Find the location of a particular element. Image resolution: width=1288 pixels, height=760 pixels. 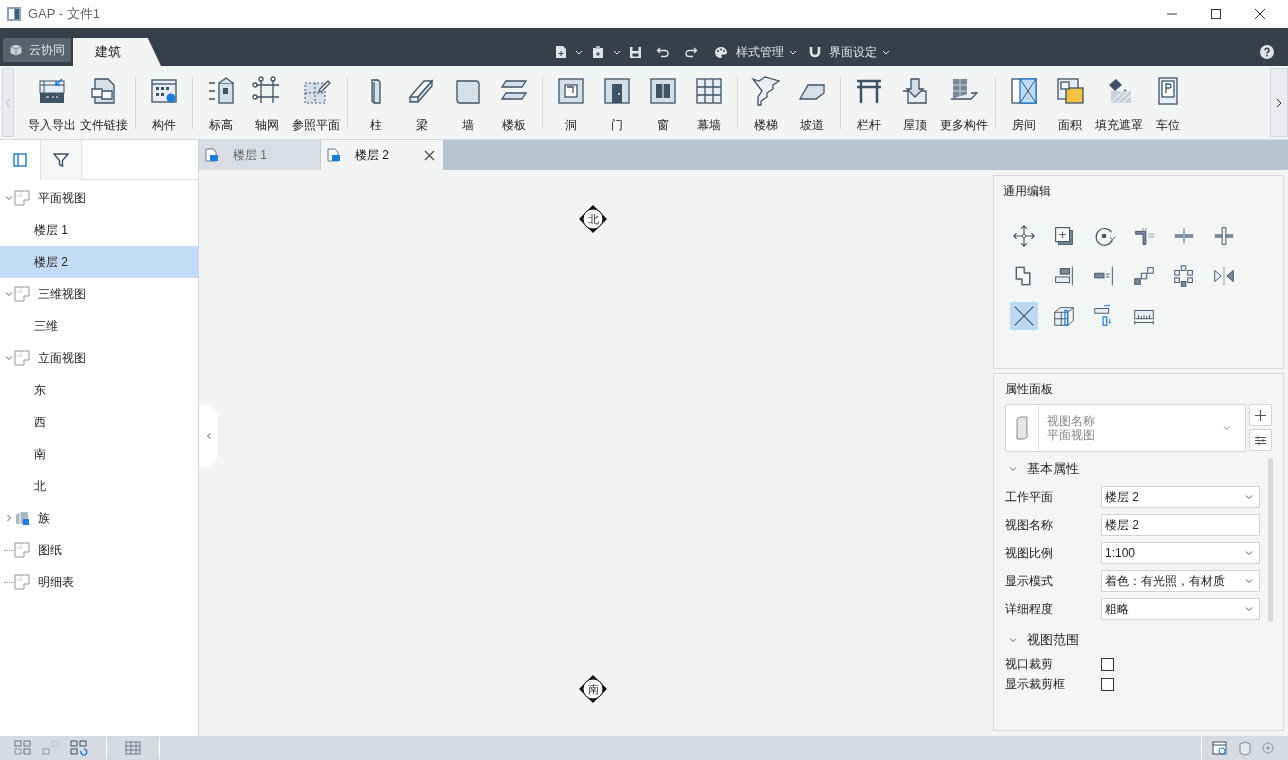

ribbon-button: 面积 is located at coordinates (1070, 102).